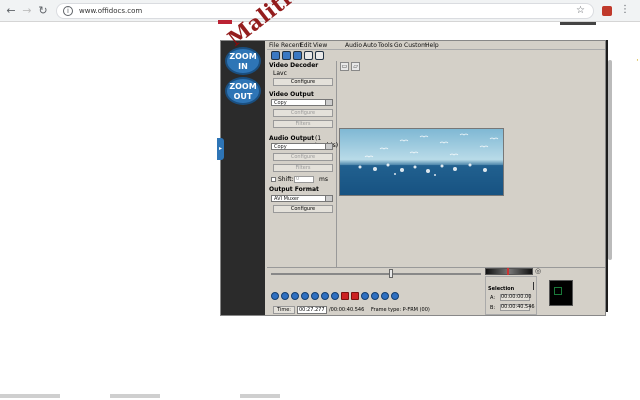 Image resolution: width=640 pixels, height=400 pixels. I want to click on prev-black-icon, so click(365, 296).